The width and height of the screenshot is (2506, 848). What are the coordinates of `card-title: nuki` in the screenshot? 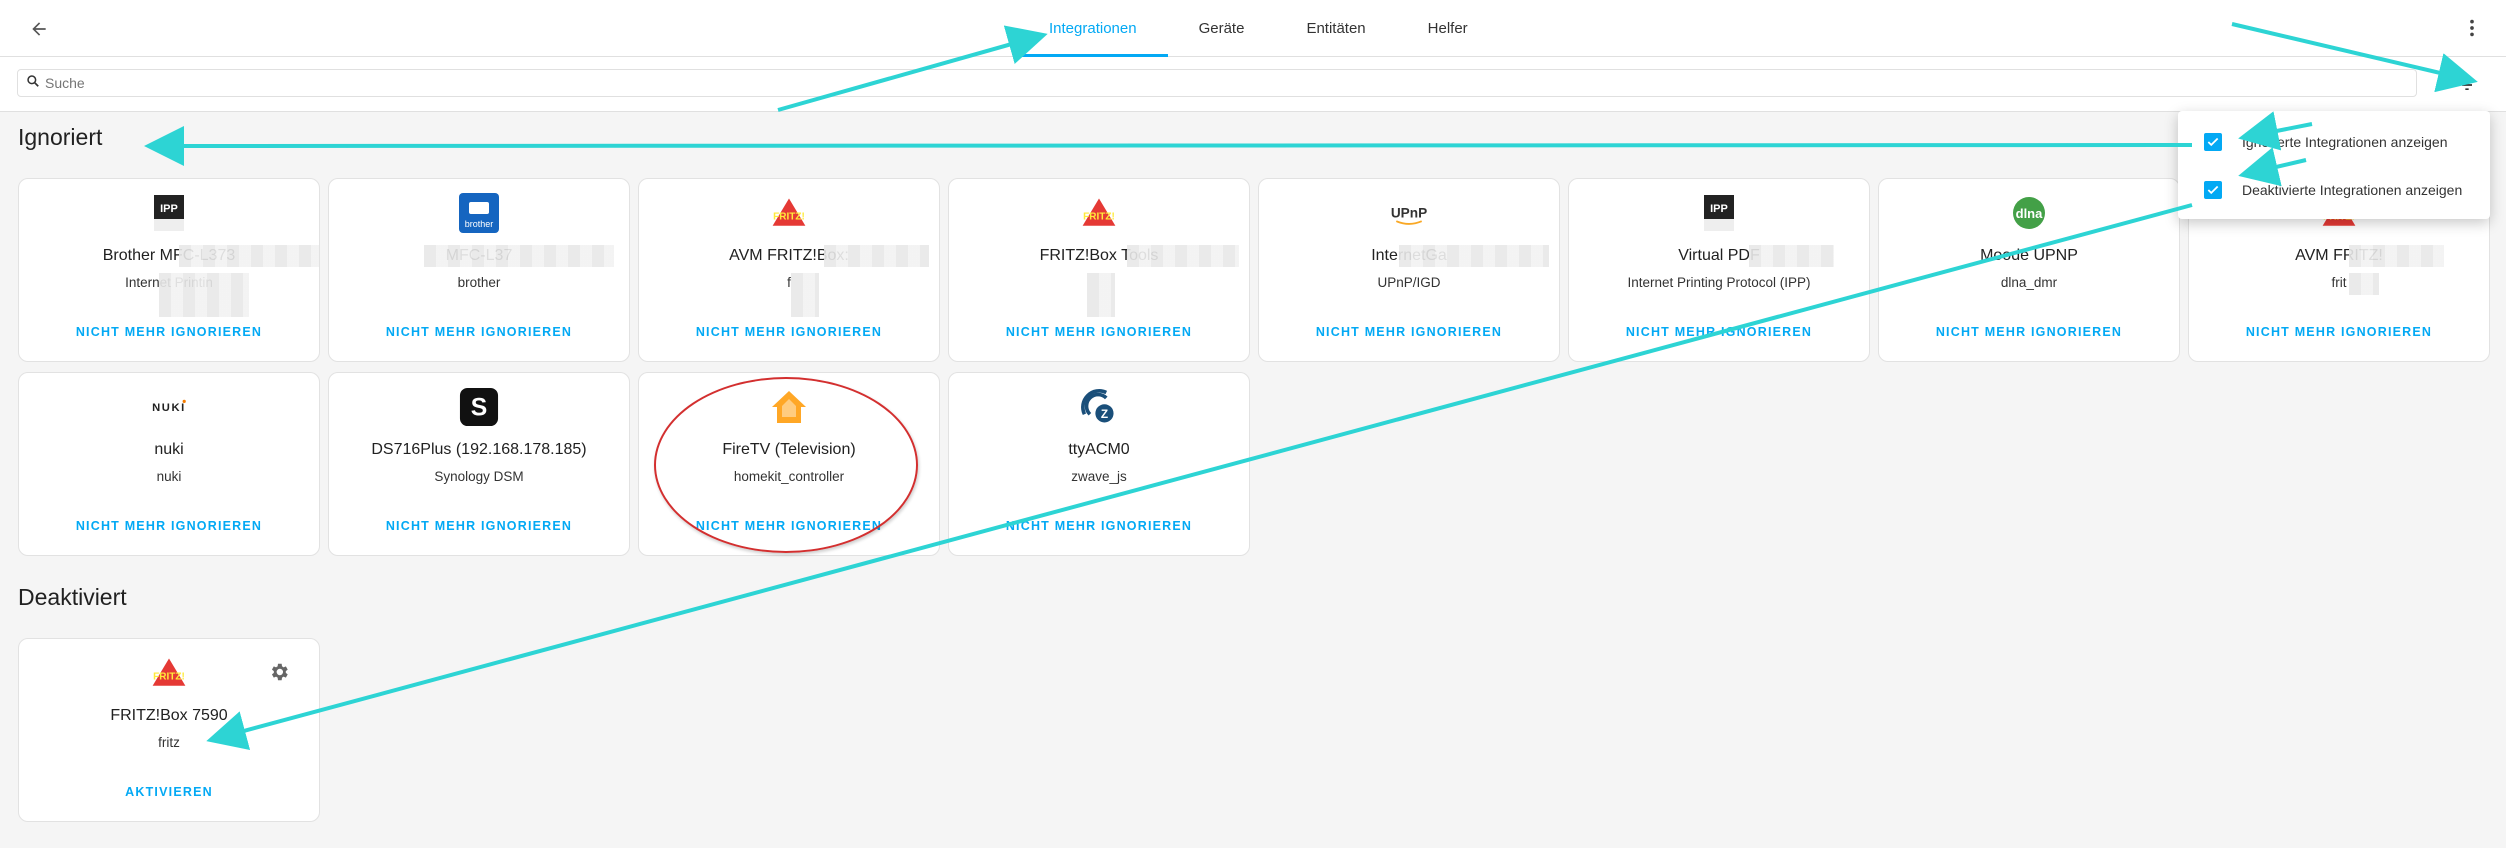 It's located at (169, 449).